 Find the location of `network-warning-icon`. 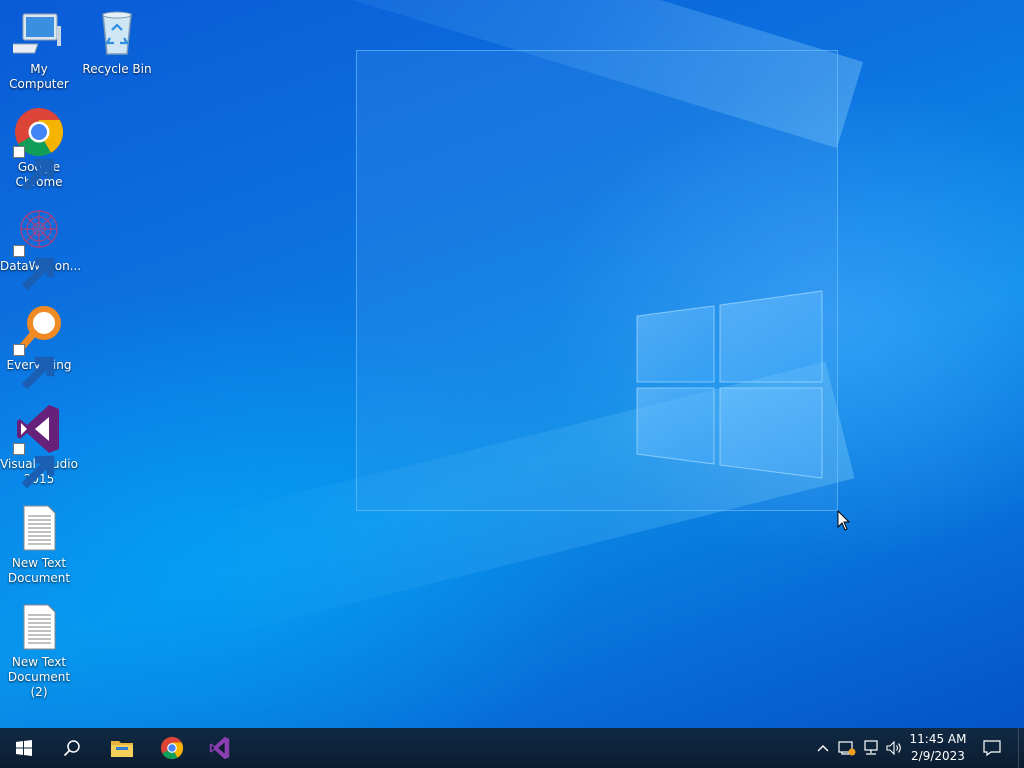

network-warning-icon is located at coordinates (847, 748).